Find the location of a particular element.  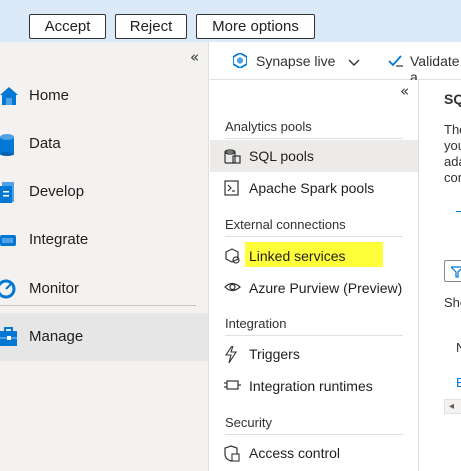

horizontal-scrollbar: ◂ is located at coordinates (452, 406).